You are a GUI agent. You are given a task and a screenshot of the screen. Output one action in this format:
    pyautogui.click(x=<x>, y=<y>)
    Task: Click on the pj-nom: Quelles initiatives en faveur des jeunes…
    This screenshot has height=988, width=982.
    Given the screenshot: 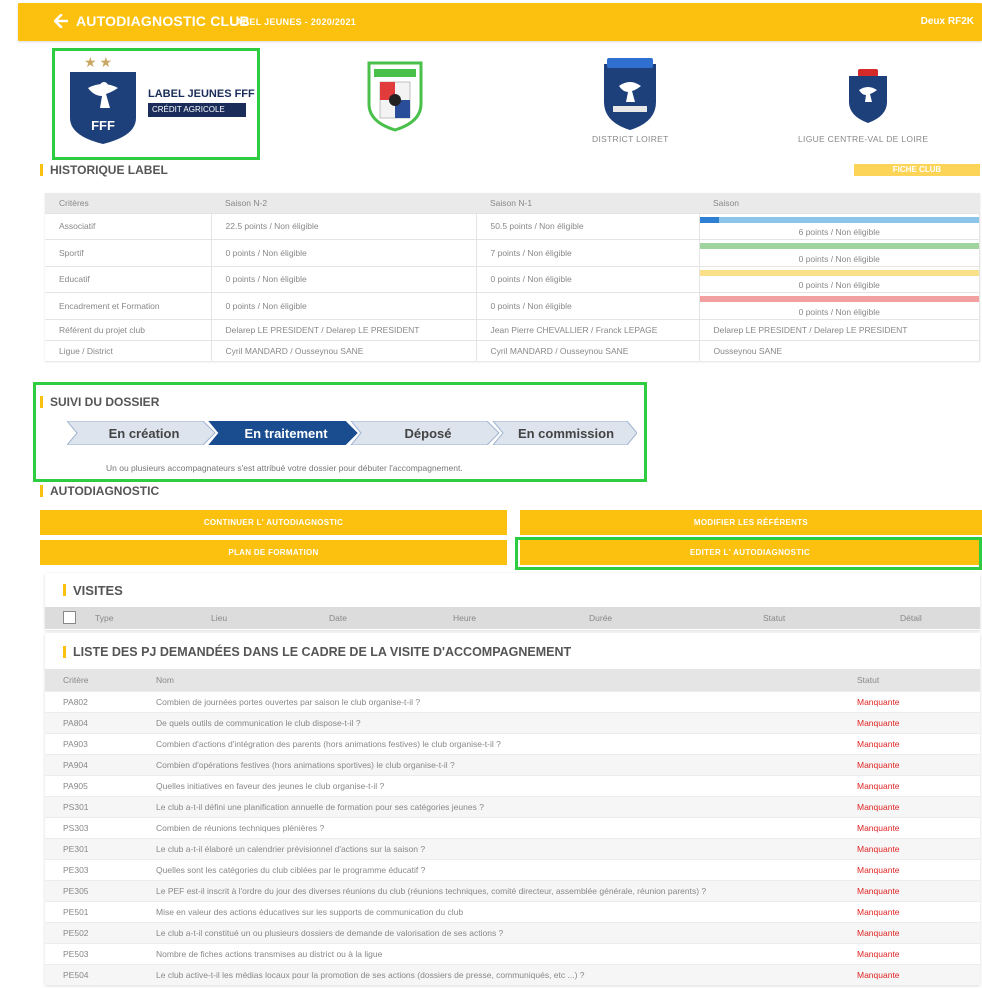 What is the action you would take?
    pyautogui.click(x=506, y=785)
    